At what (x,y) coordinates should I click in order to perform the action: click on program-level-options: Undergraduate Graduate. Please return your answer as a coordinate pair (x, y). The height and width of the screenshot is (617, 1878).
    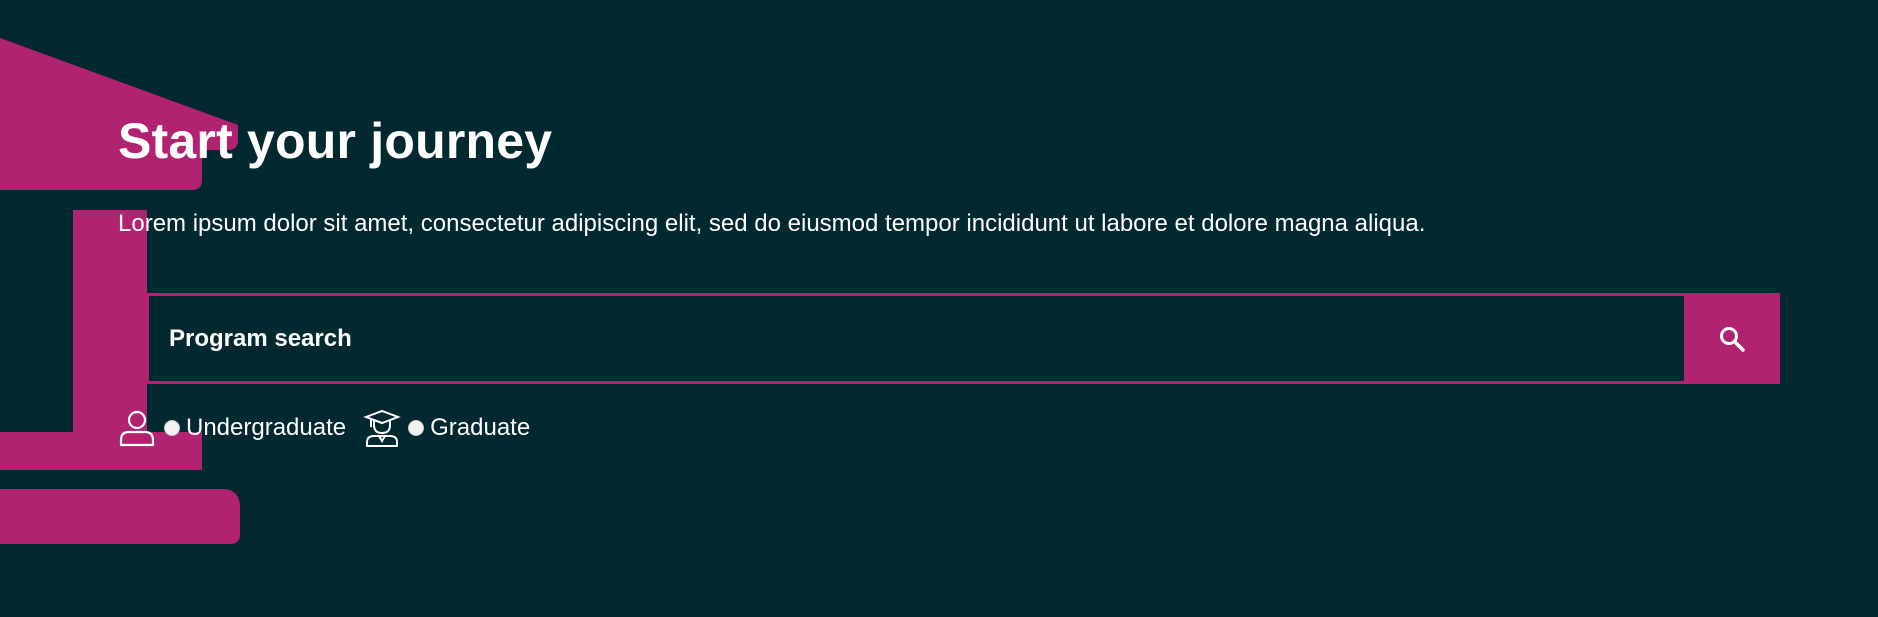
    Looking at the image, I should click on (324, 428).